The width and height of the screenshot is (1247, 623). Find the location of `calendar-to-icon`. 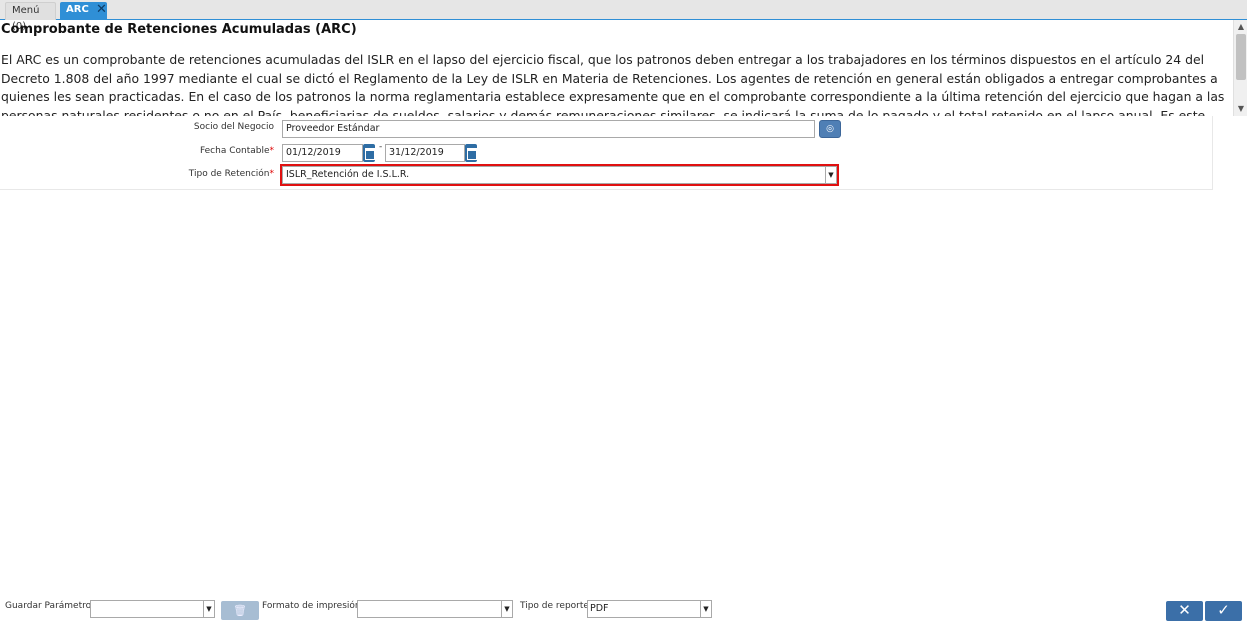

calendar-to-icon is located at coordinates (471, 153).